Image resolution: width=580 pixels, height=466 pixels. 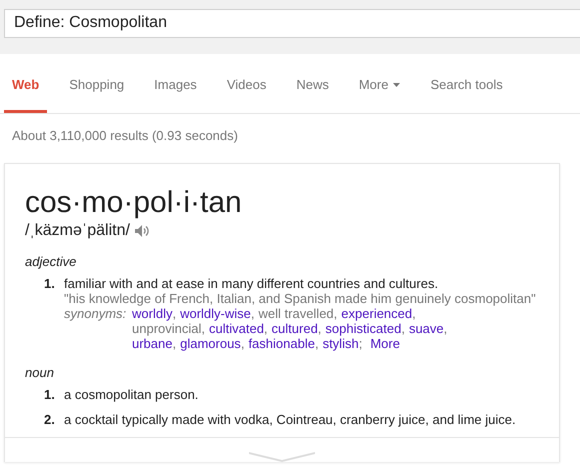 I want to click on synonym: well travelled, so click(x=296, y=313).